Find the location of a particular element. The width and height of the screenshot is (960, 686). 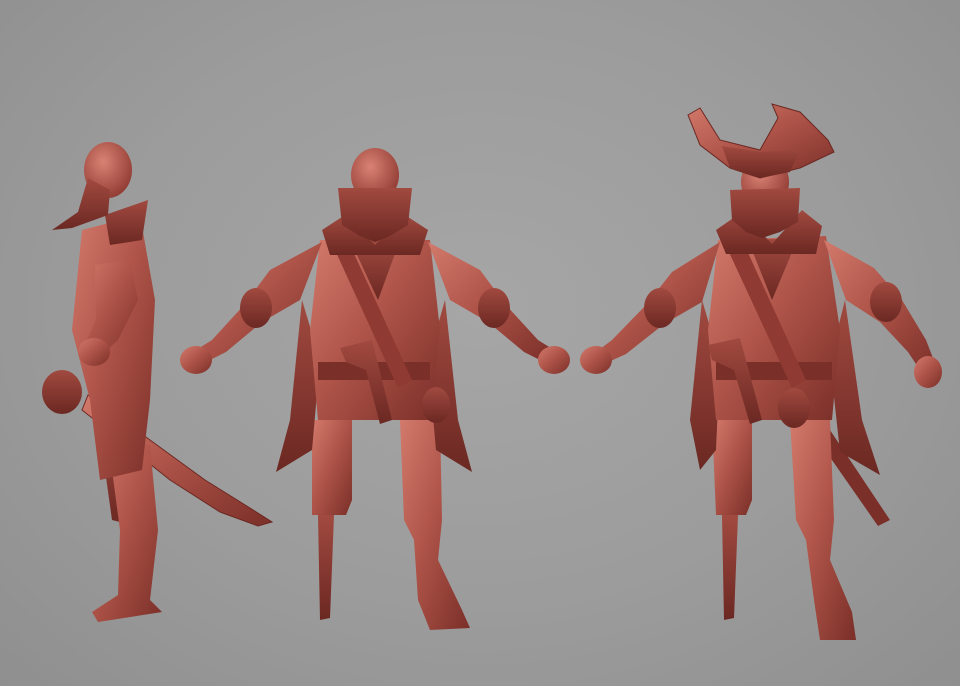

beard-side is located at coordinates (81, 204).